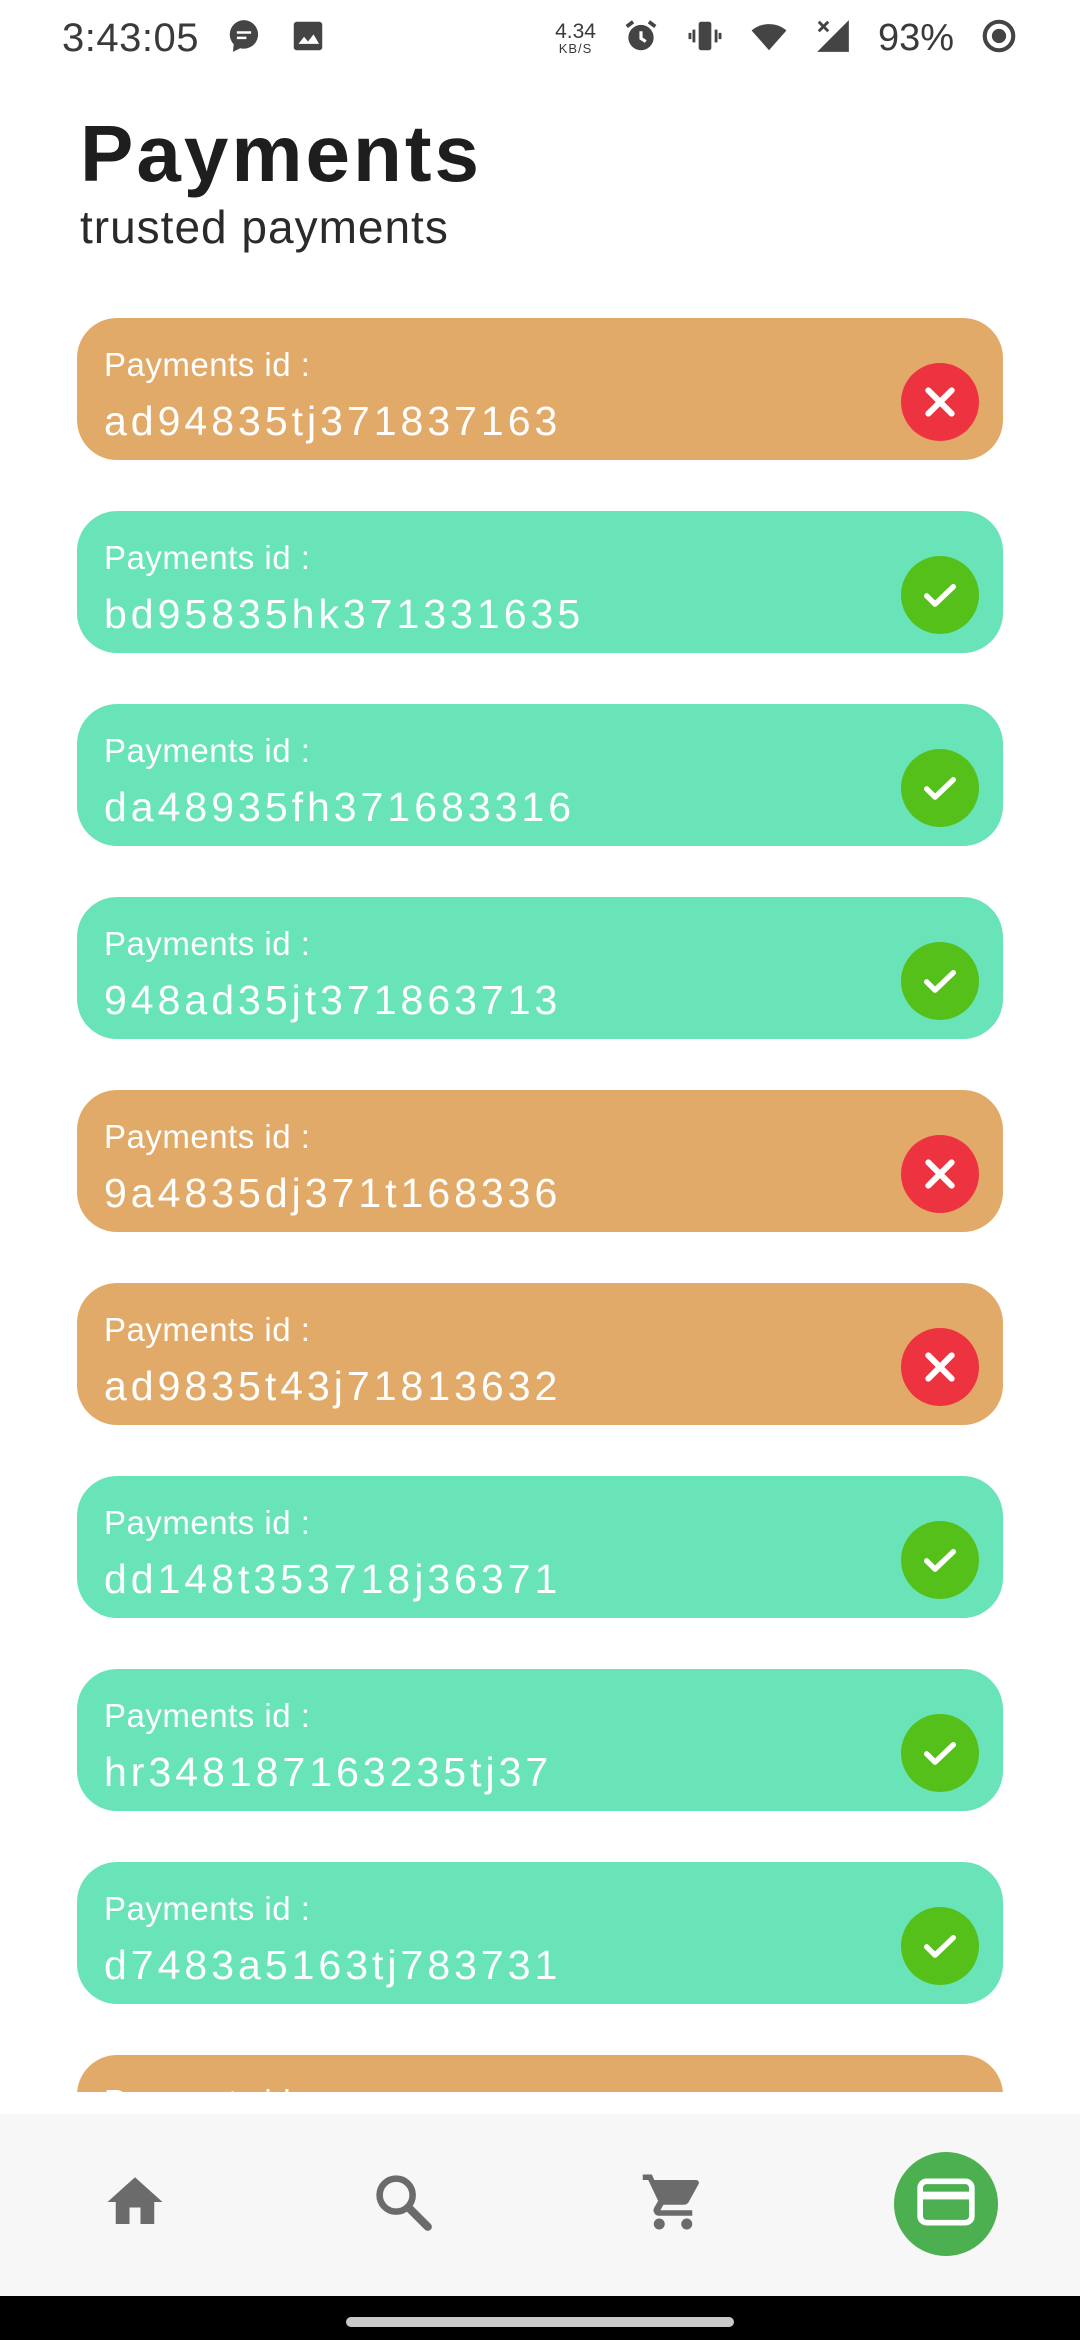  Describe the element at coordinates (540, 968) in the screenshot. I see `payment-card: Payments id : 948ad35jt371863713` at that location.